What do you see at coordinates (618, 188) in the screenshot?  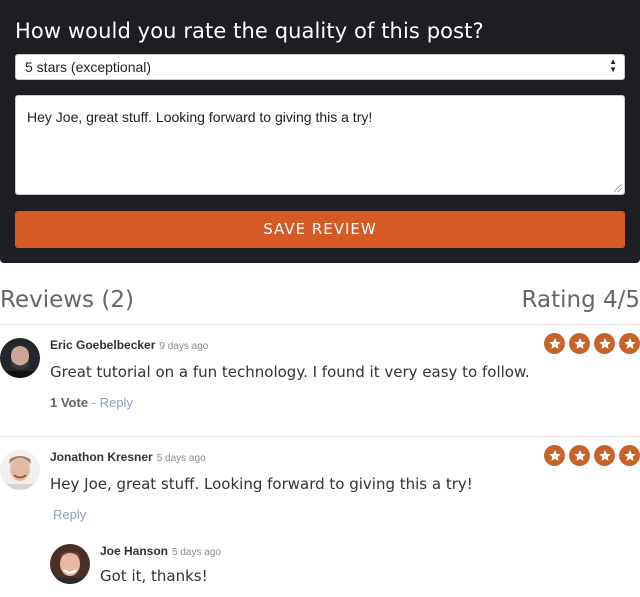 I see `resize-grip-icon` at bounding box center [618, 188].